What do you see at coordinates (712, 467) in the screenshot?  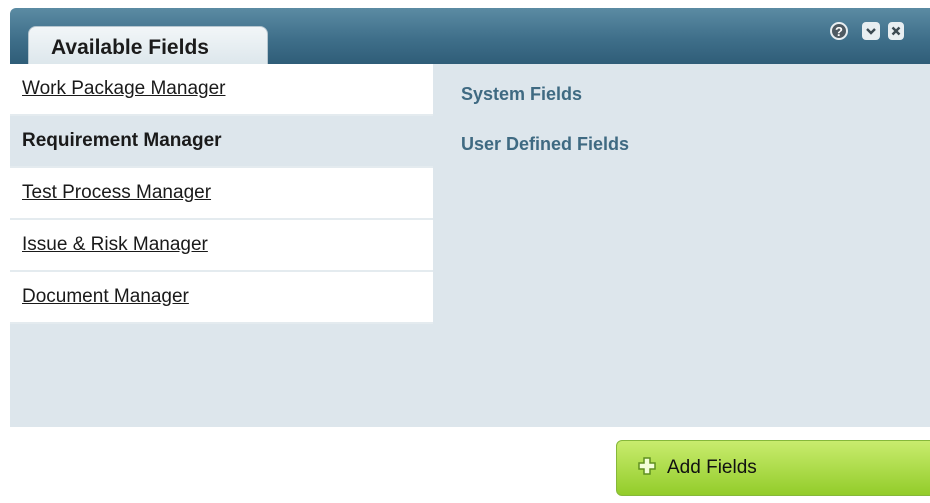 I see `add-fields-label: Add Fields` at bounding box center [712, 467].